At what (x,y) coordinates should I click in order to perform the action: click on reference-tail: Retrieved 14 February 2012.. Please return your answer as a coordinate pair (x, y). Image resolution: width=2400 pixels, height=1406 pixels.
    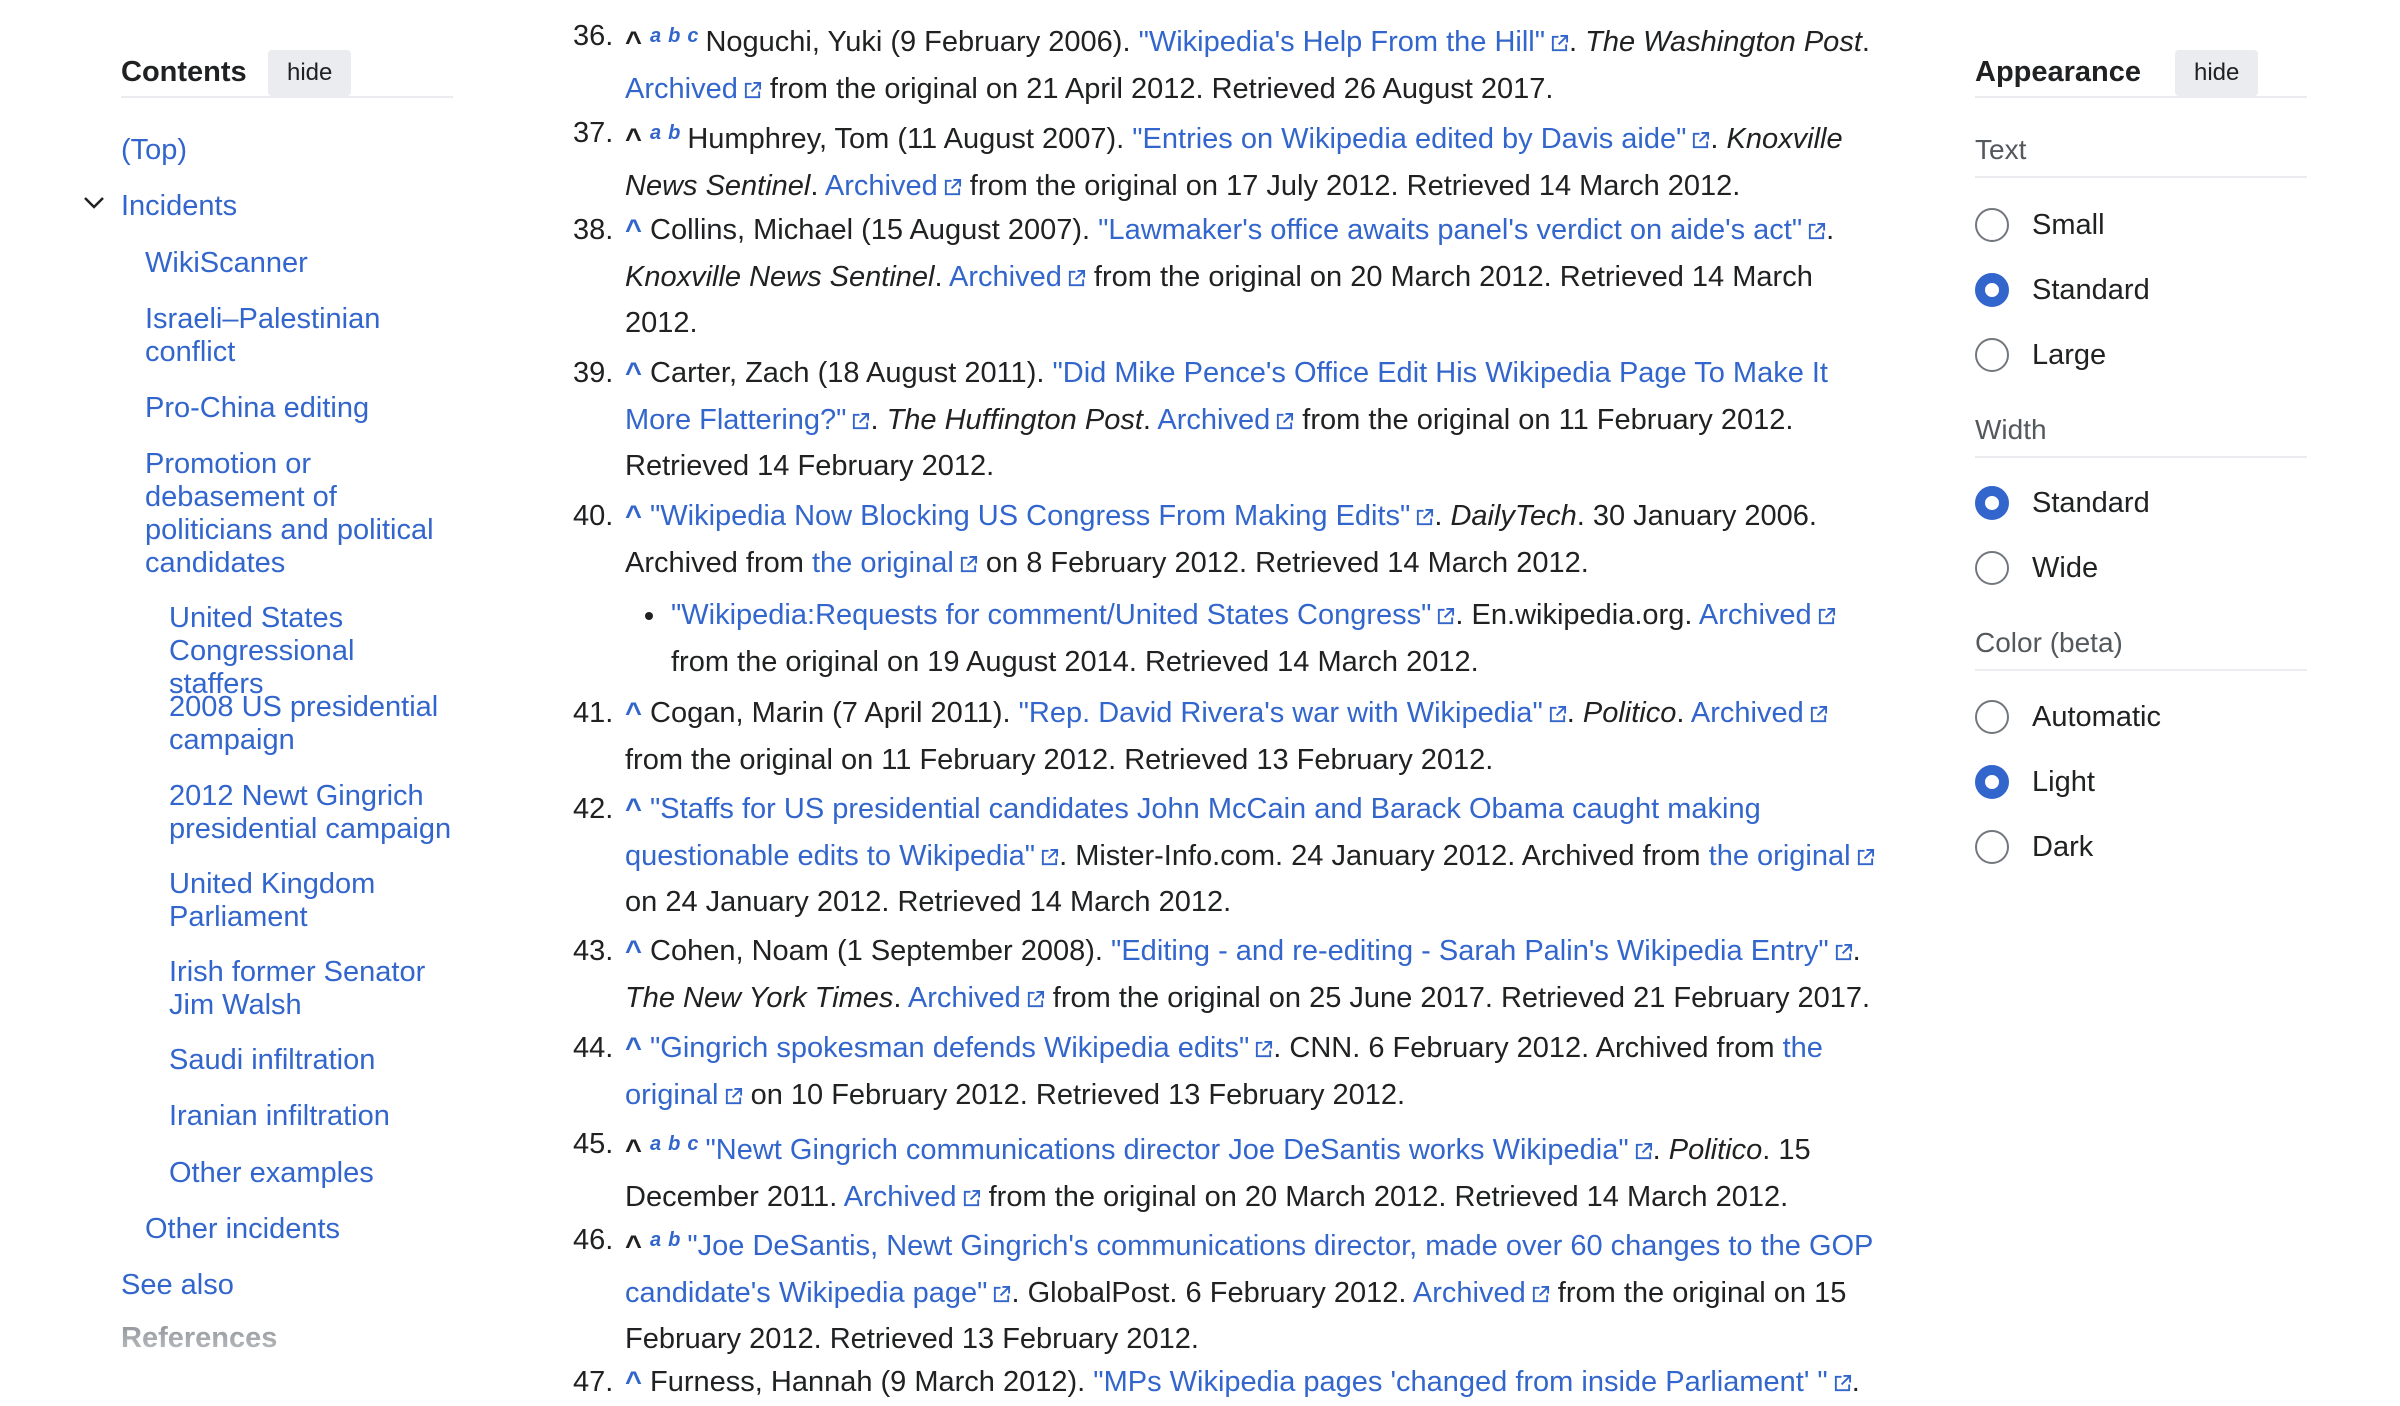
    Looking at the image, I should click on (810, 466).